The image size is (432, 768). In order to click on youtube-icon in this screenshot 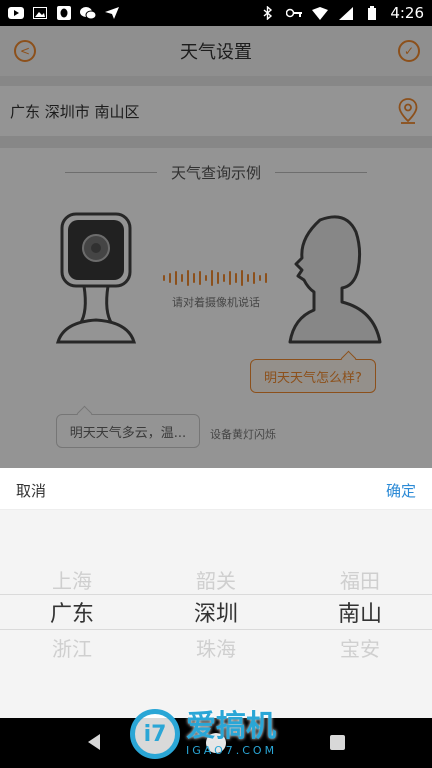, I will do `click(16, 13)`.